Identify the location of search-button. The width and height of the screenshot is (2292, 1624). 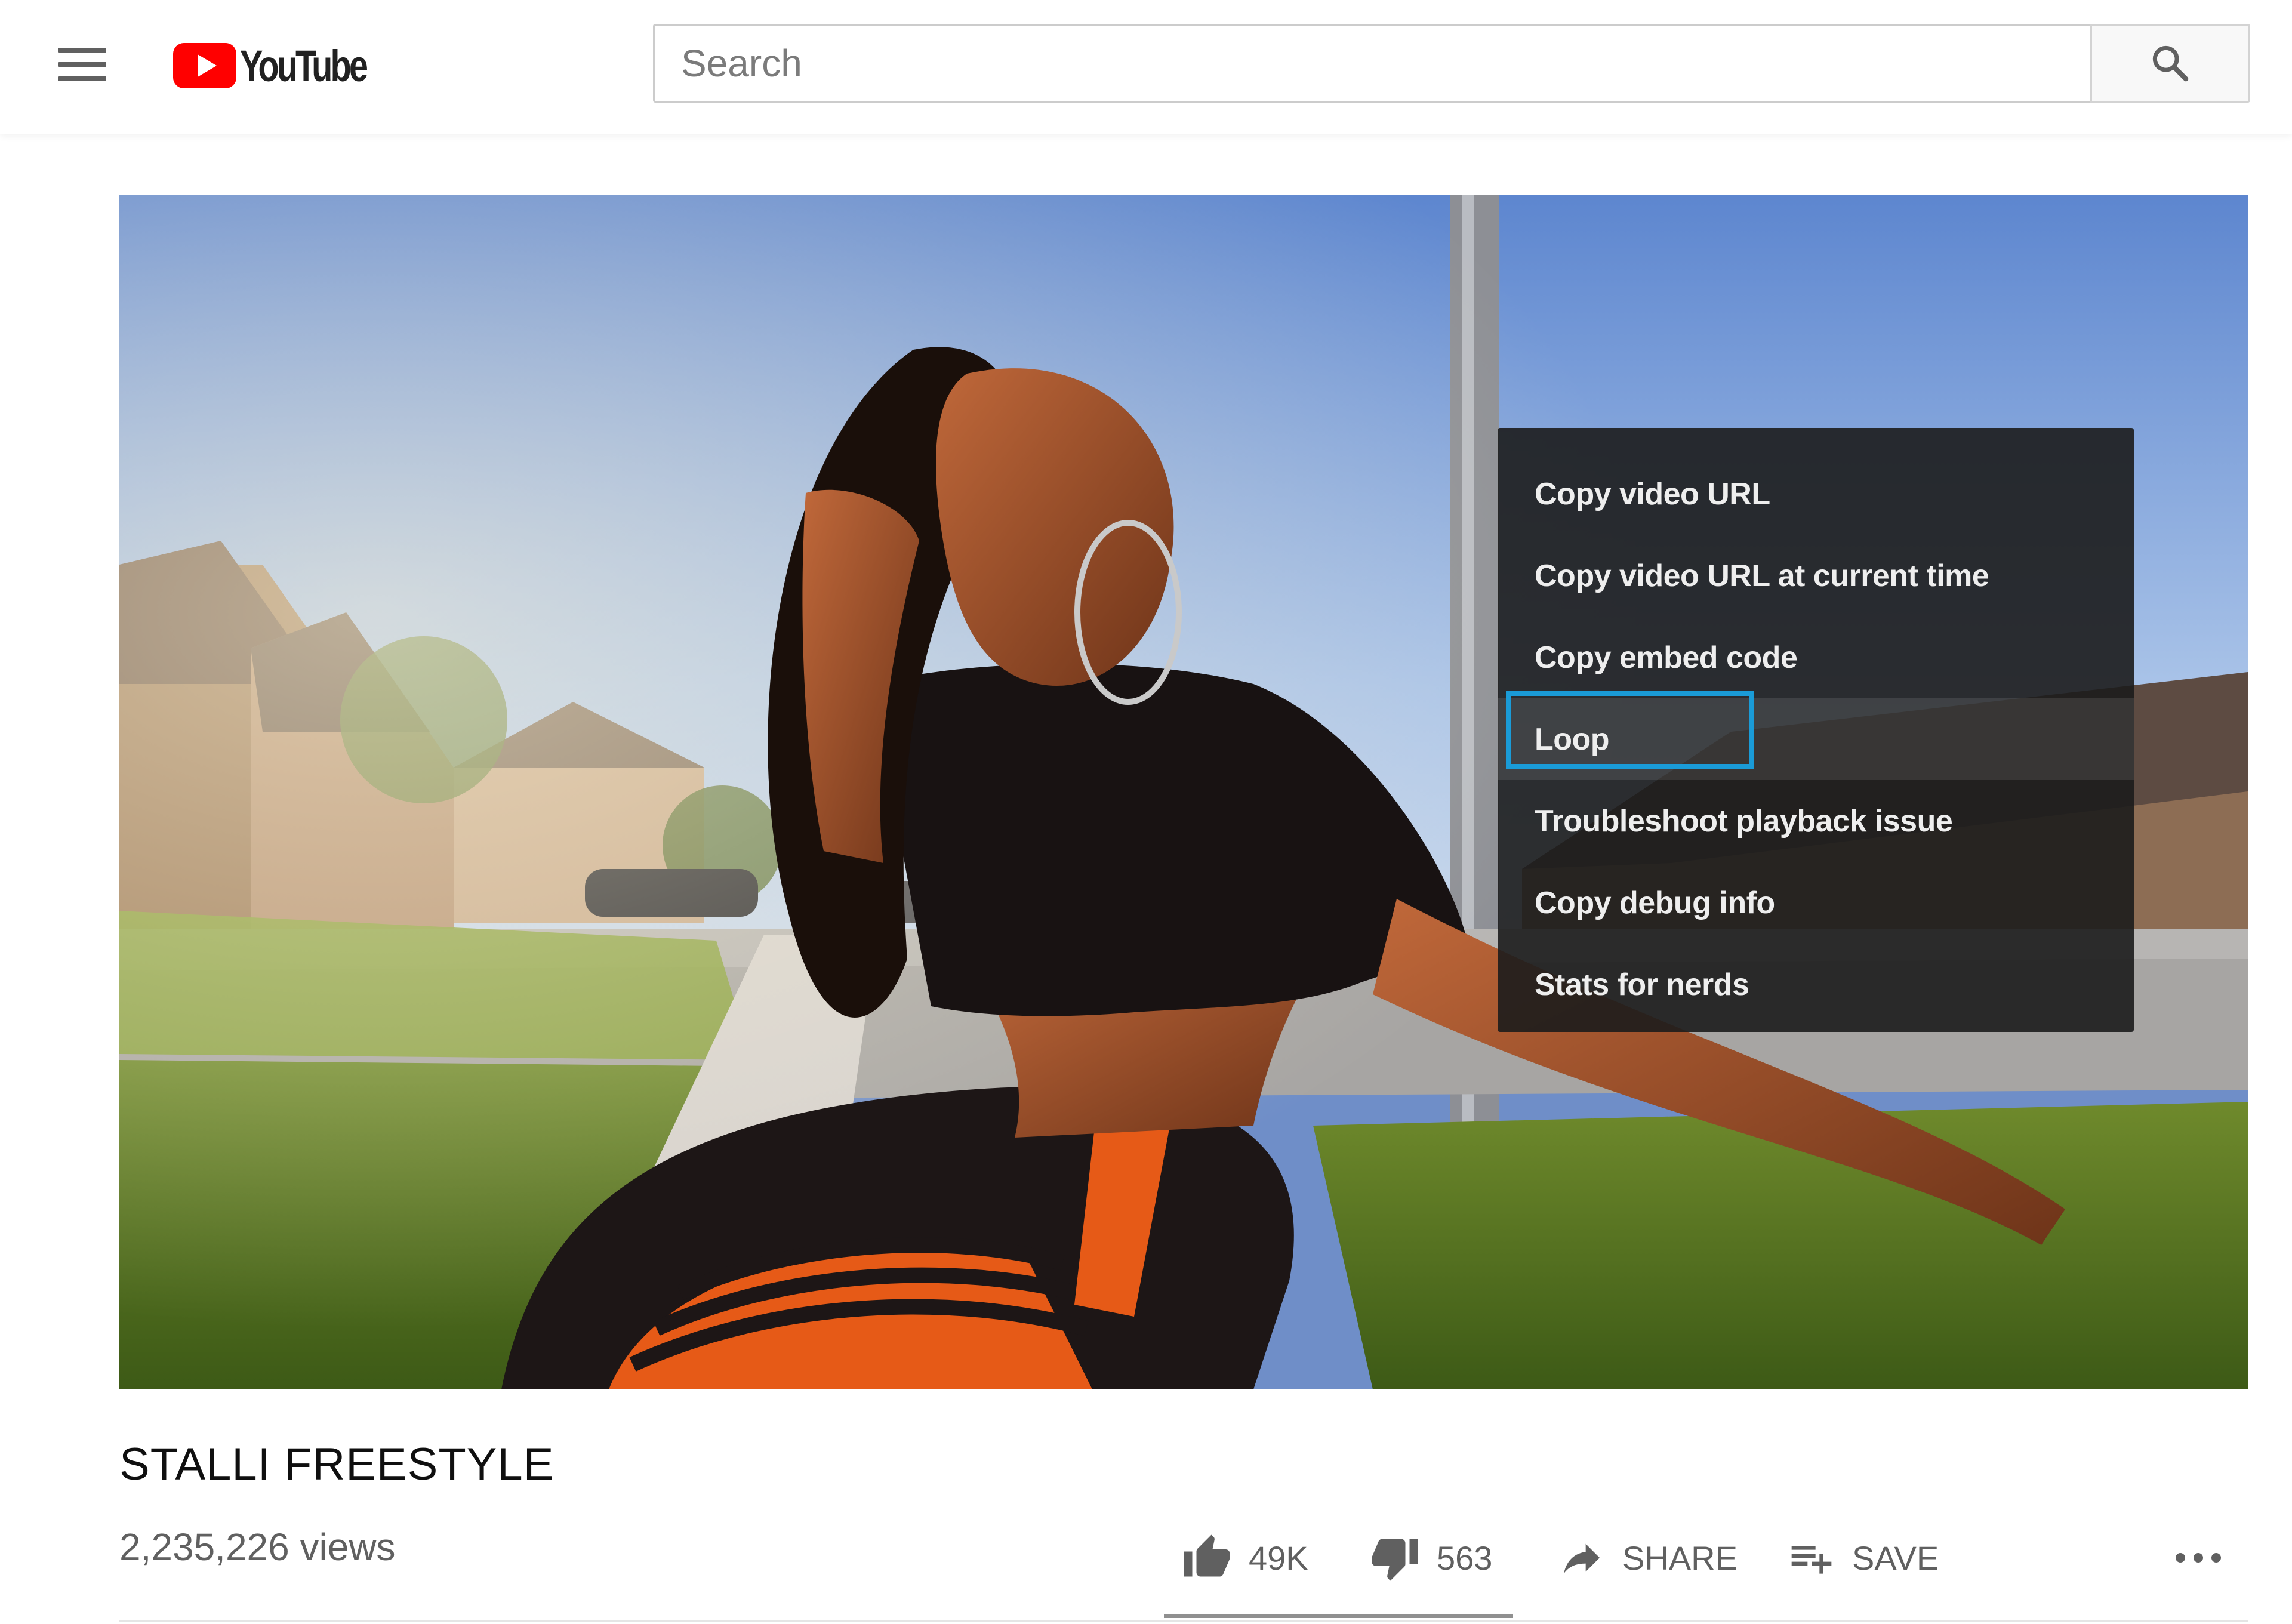
(2170, 63).